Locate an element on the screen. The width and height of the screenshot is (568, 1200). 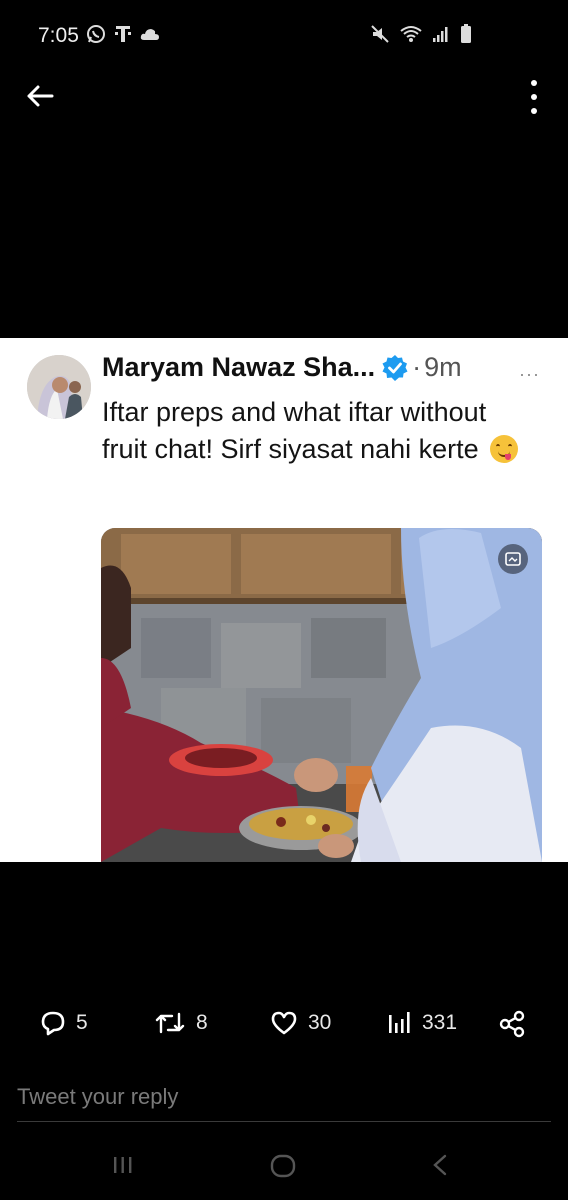
reply-action: 5 is located at coordinates (64, 1023).